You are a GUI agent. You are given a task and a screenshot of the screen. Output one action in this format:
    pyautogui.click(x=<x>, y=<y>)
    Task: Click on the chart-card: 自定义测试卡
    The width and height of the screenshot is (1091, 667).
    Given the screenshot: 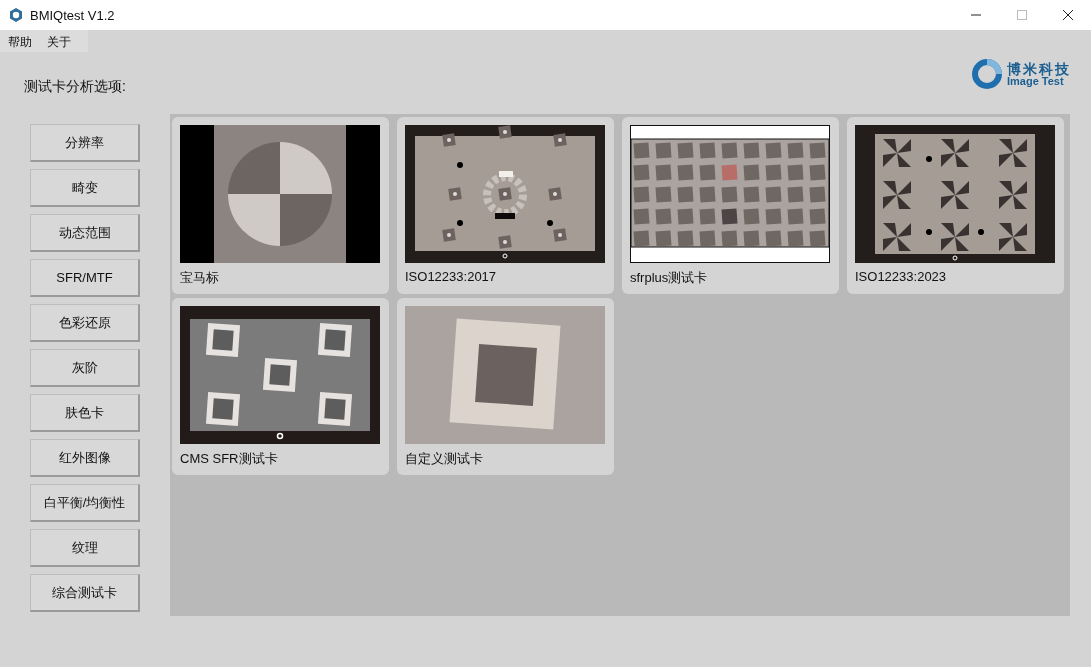 What is the action you would take?
    pyautogui.click(x=505, y=386)
    